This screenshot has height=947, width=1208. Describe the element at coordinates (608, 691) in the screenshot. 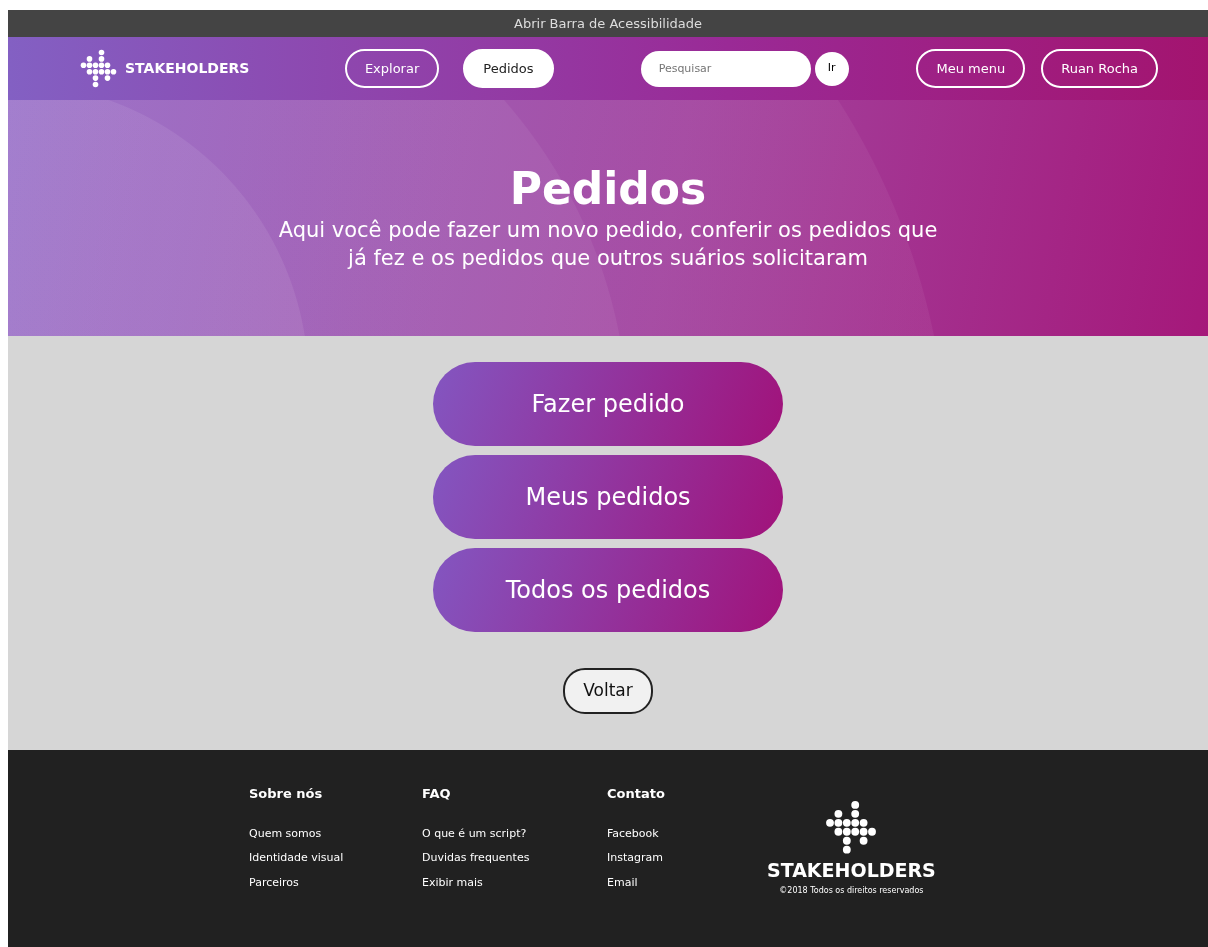

I see `back-button: Voltar` at that location.